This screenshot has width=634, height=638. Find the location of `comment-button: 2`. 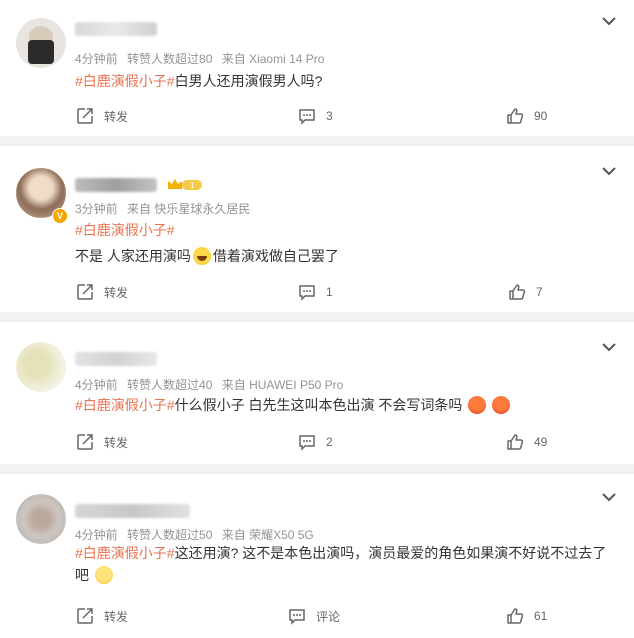

comment-button: 2 is located at coordinates (315, 442).